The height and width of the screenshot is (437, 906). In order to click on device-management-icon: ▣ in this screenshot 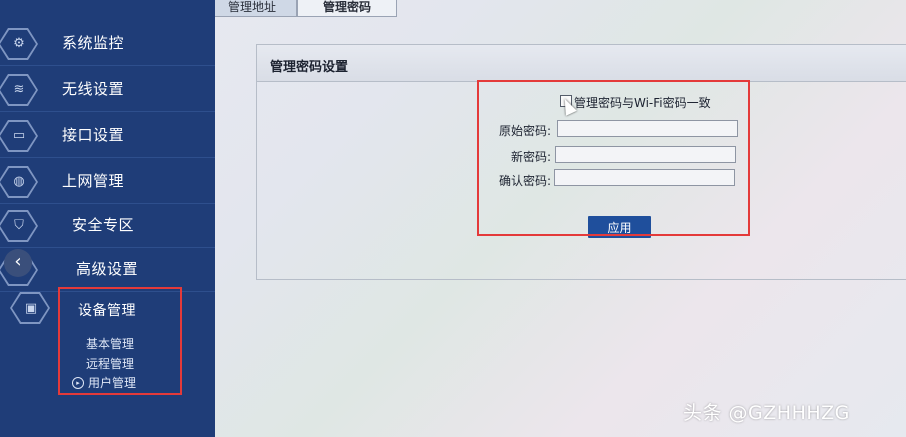, I will do `click(31, 308)`.